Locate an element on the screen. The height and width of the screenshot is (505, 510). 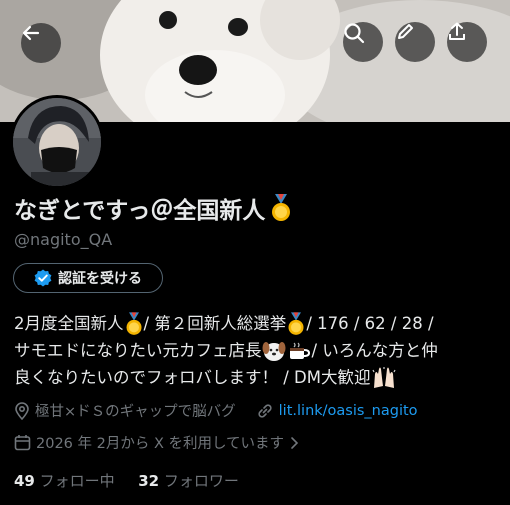
followers-count: 32 is located at coordinates (149, 481).